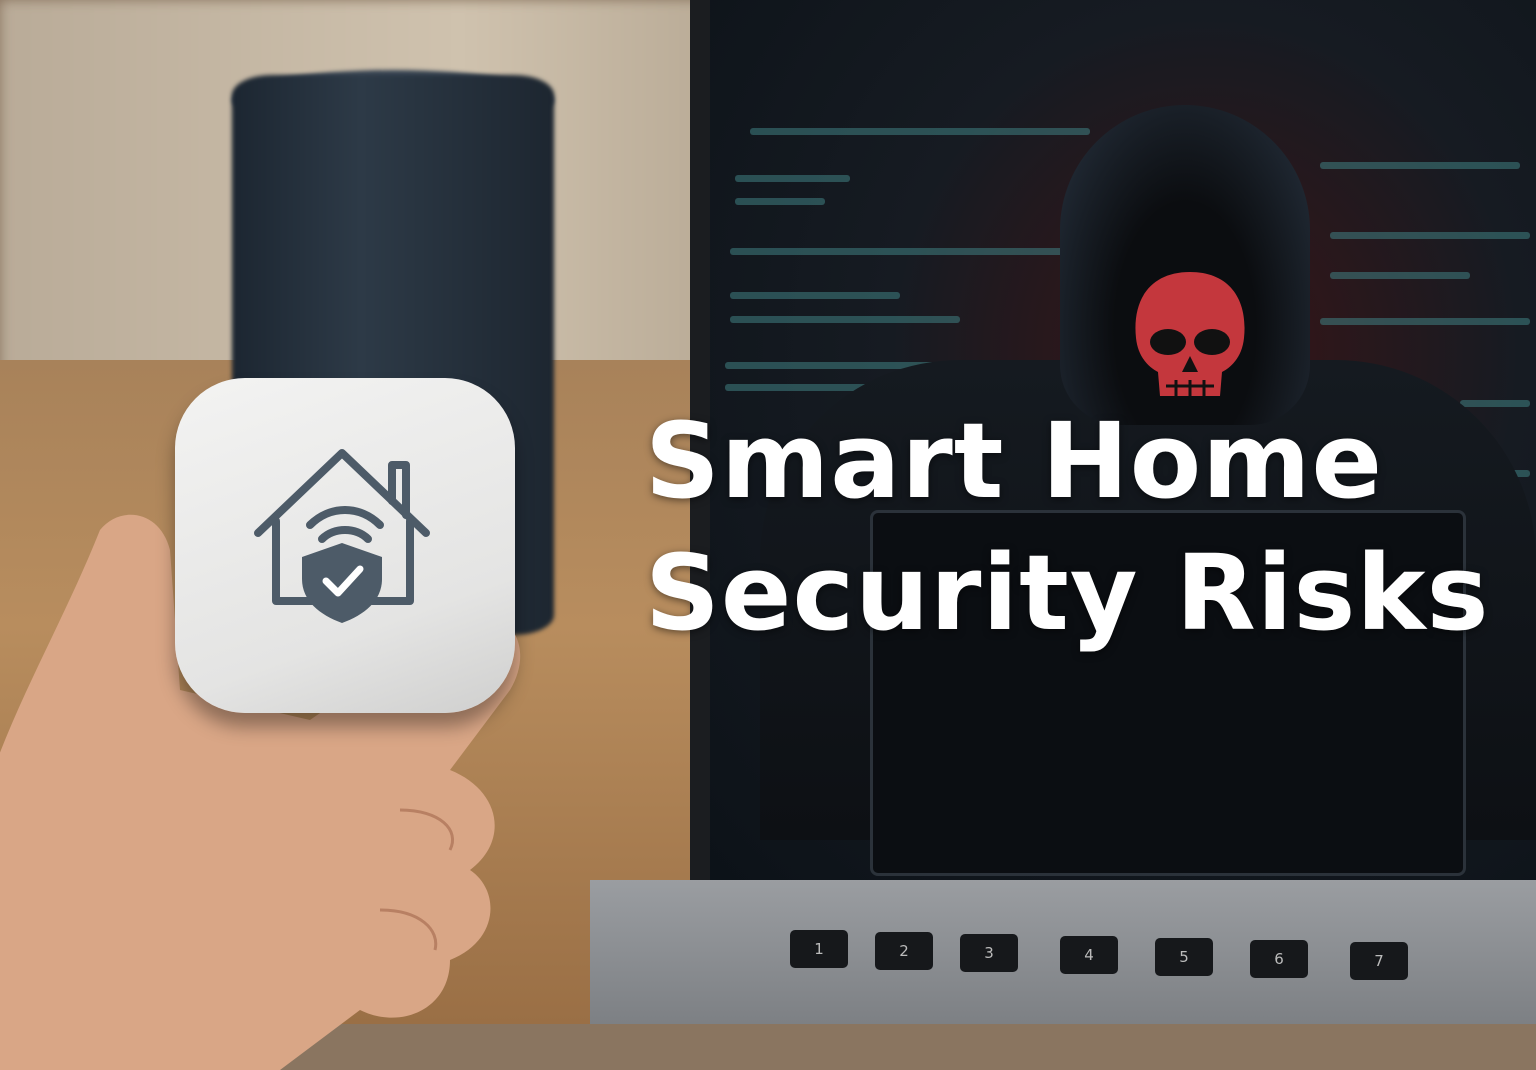 Image resolution: width=1536 pixels, height=1070 pixels. Describe the element at coordinates (1184, 957) in the screenshot. I see `key: 5` at that location.